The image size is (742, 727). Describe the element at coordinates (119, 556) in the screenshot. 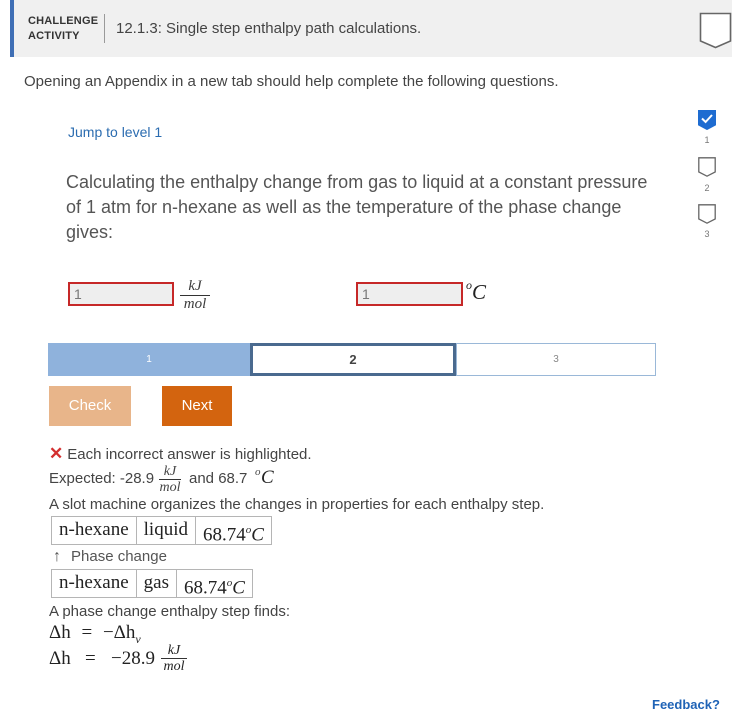

I see `phase-change-label: Phase change` at that location.